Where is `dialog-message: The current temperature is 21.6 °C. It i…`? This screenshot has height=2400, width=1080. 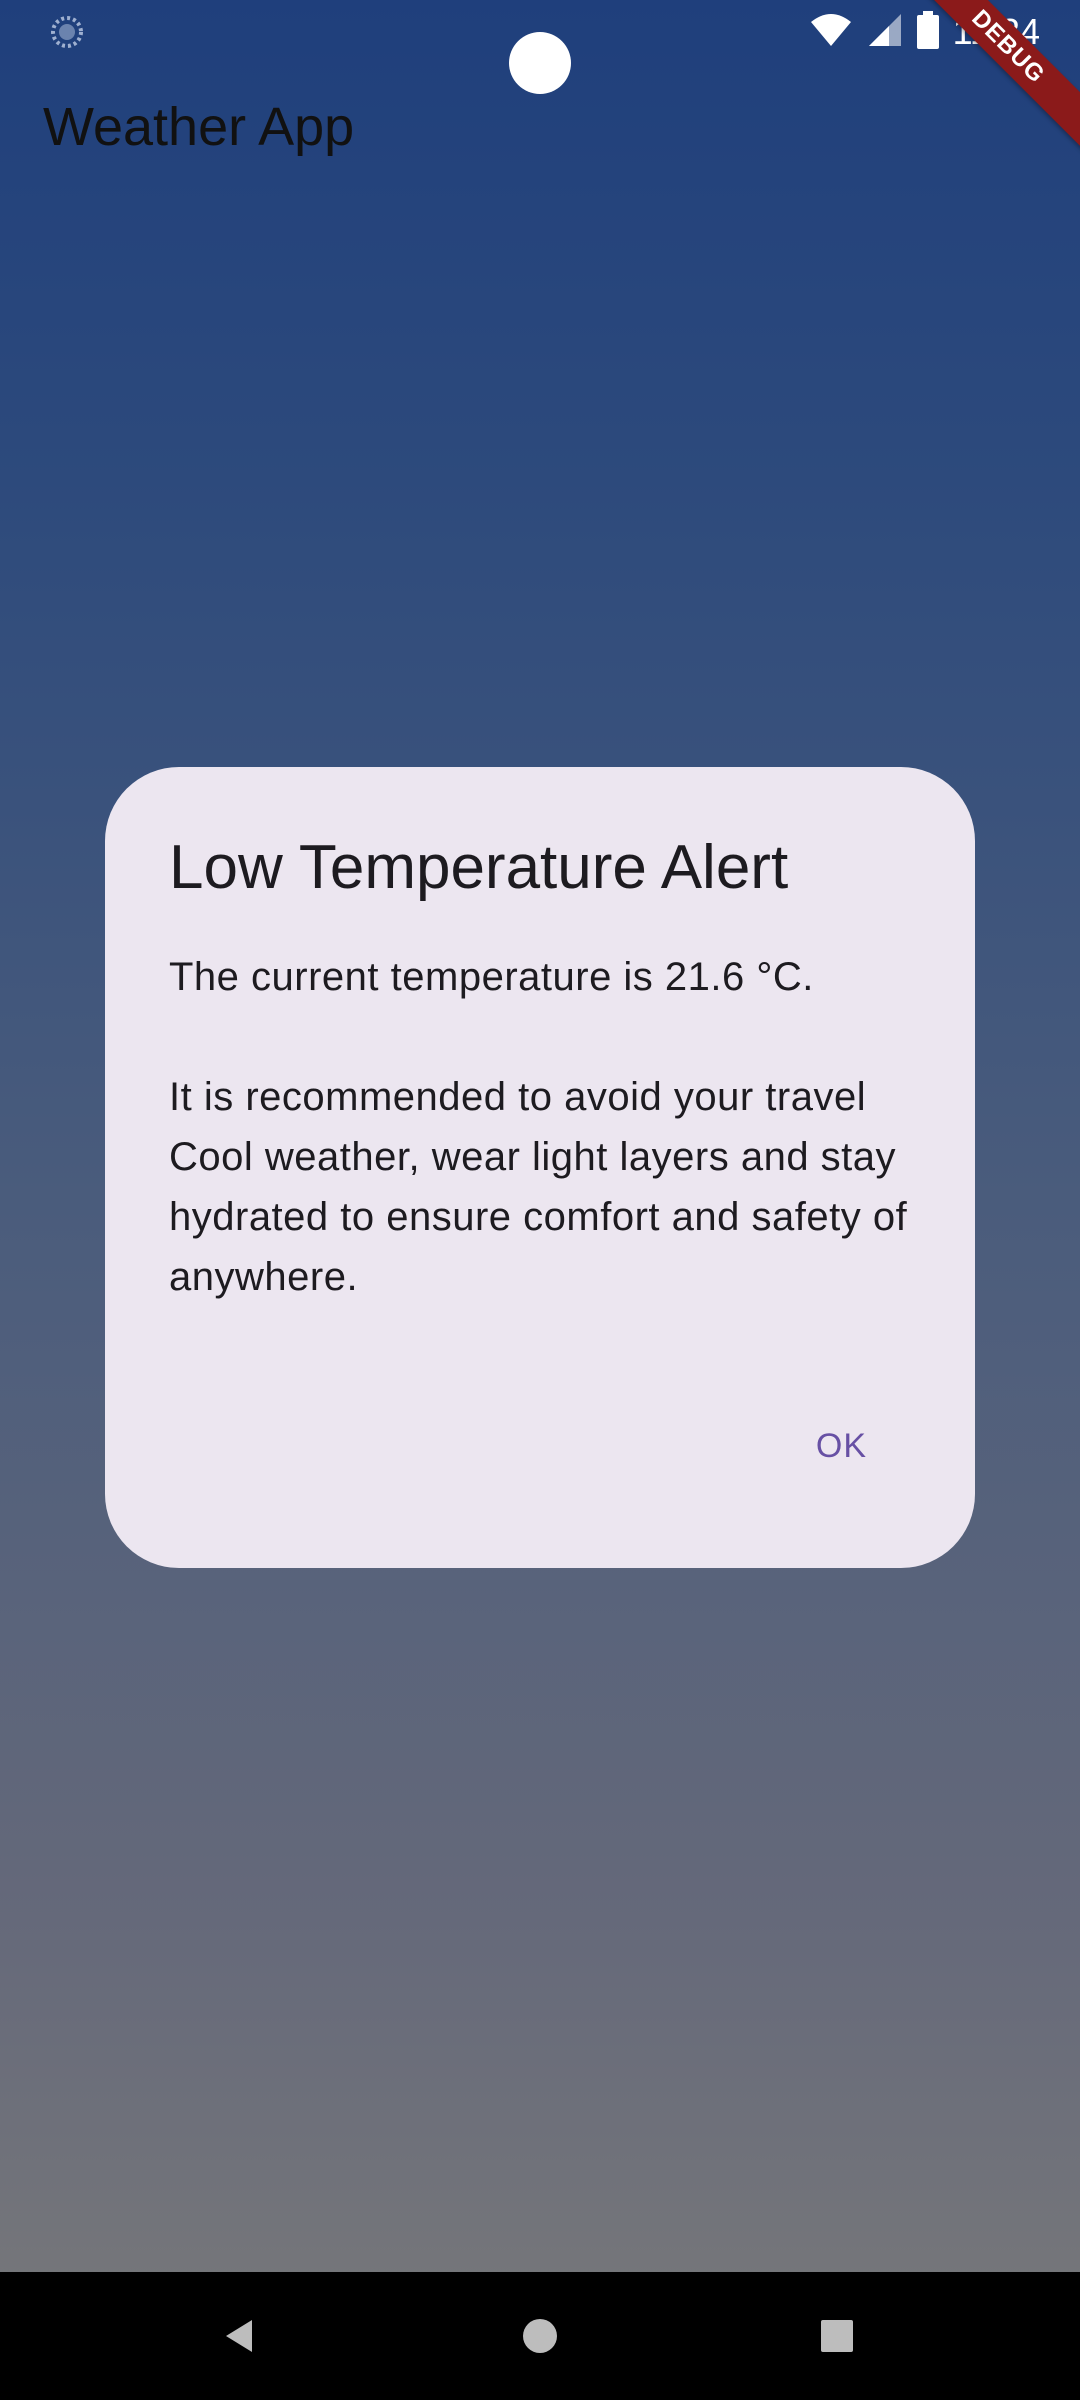
dialog-message: The current temperature is 21.6 °C. It i… is located at coordinates (540, 1127).